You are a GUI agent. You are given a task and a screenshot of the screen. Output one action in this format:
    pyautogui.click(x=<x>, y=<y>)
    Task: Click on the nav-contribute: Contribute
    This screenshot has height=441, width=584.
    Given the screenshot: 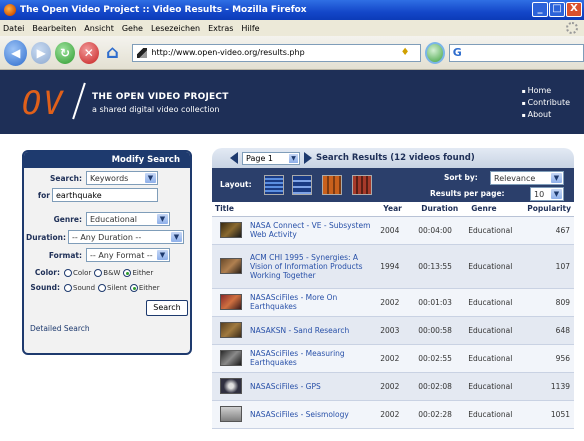 What is the action you would take?
    pyautogui.click(x=546, y=103)
    